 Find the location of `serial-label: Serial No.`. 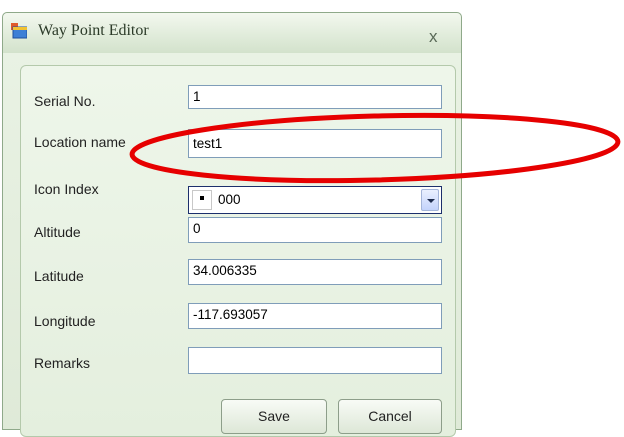

serial-label: Serial No. is located at coordinates (65, 101).